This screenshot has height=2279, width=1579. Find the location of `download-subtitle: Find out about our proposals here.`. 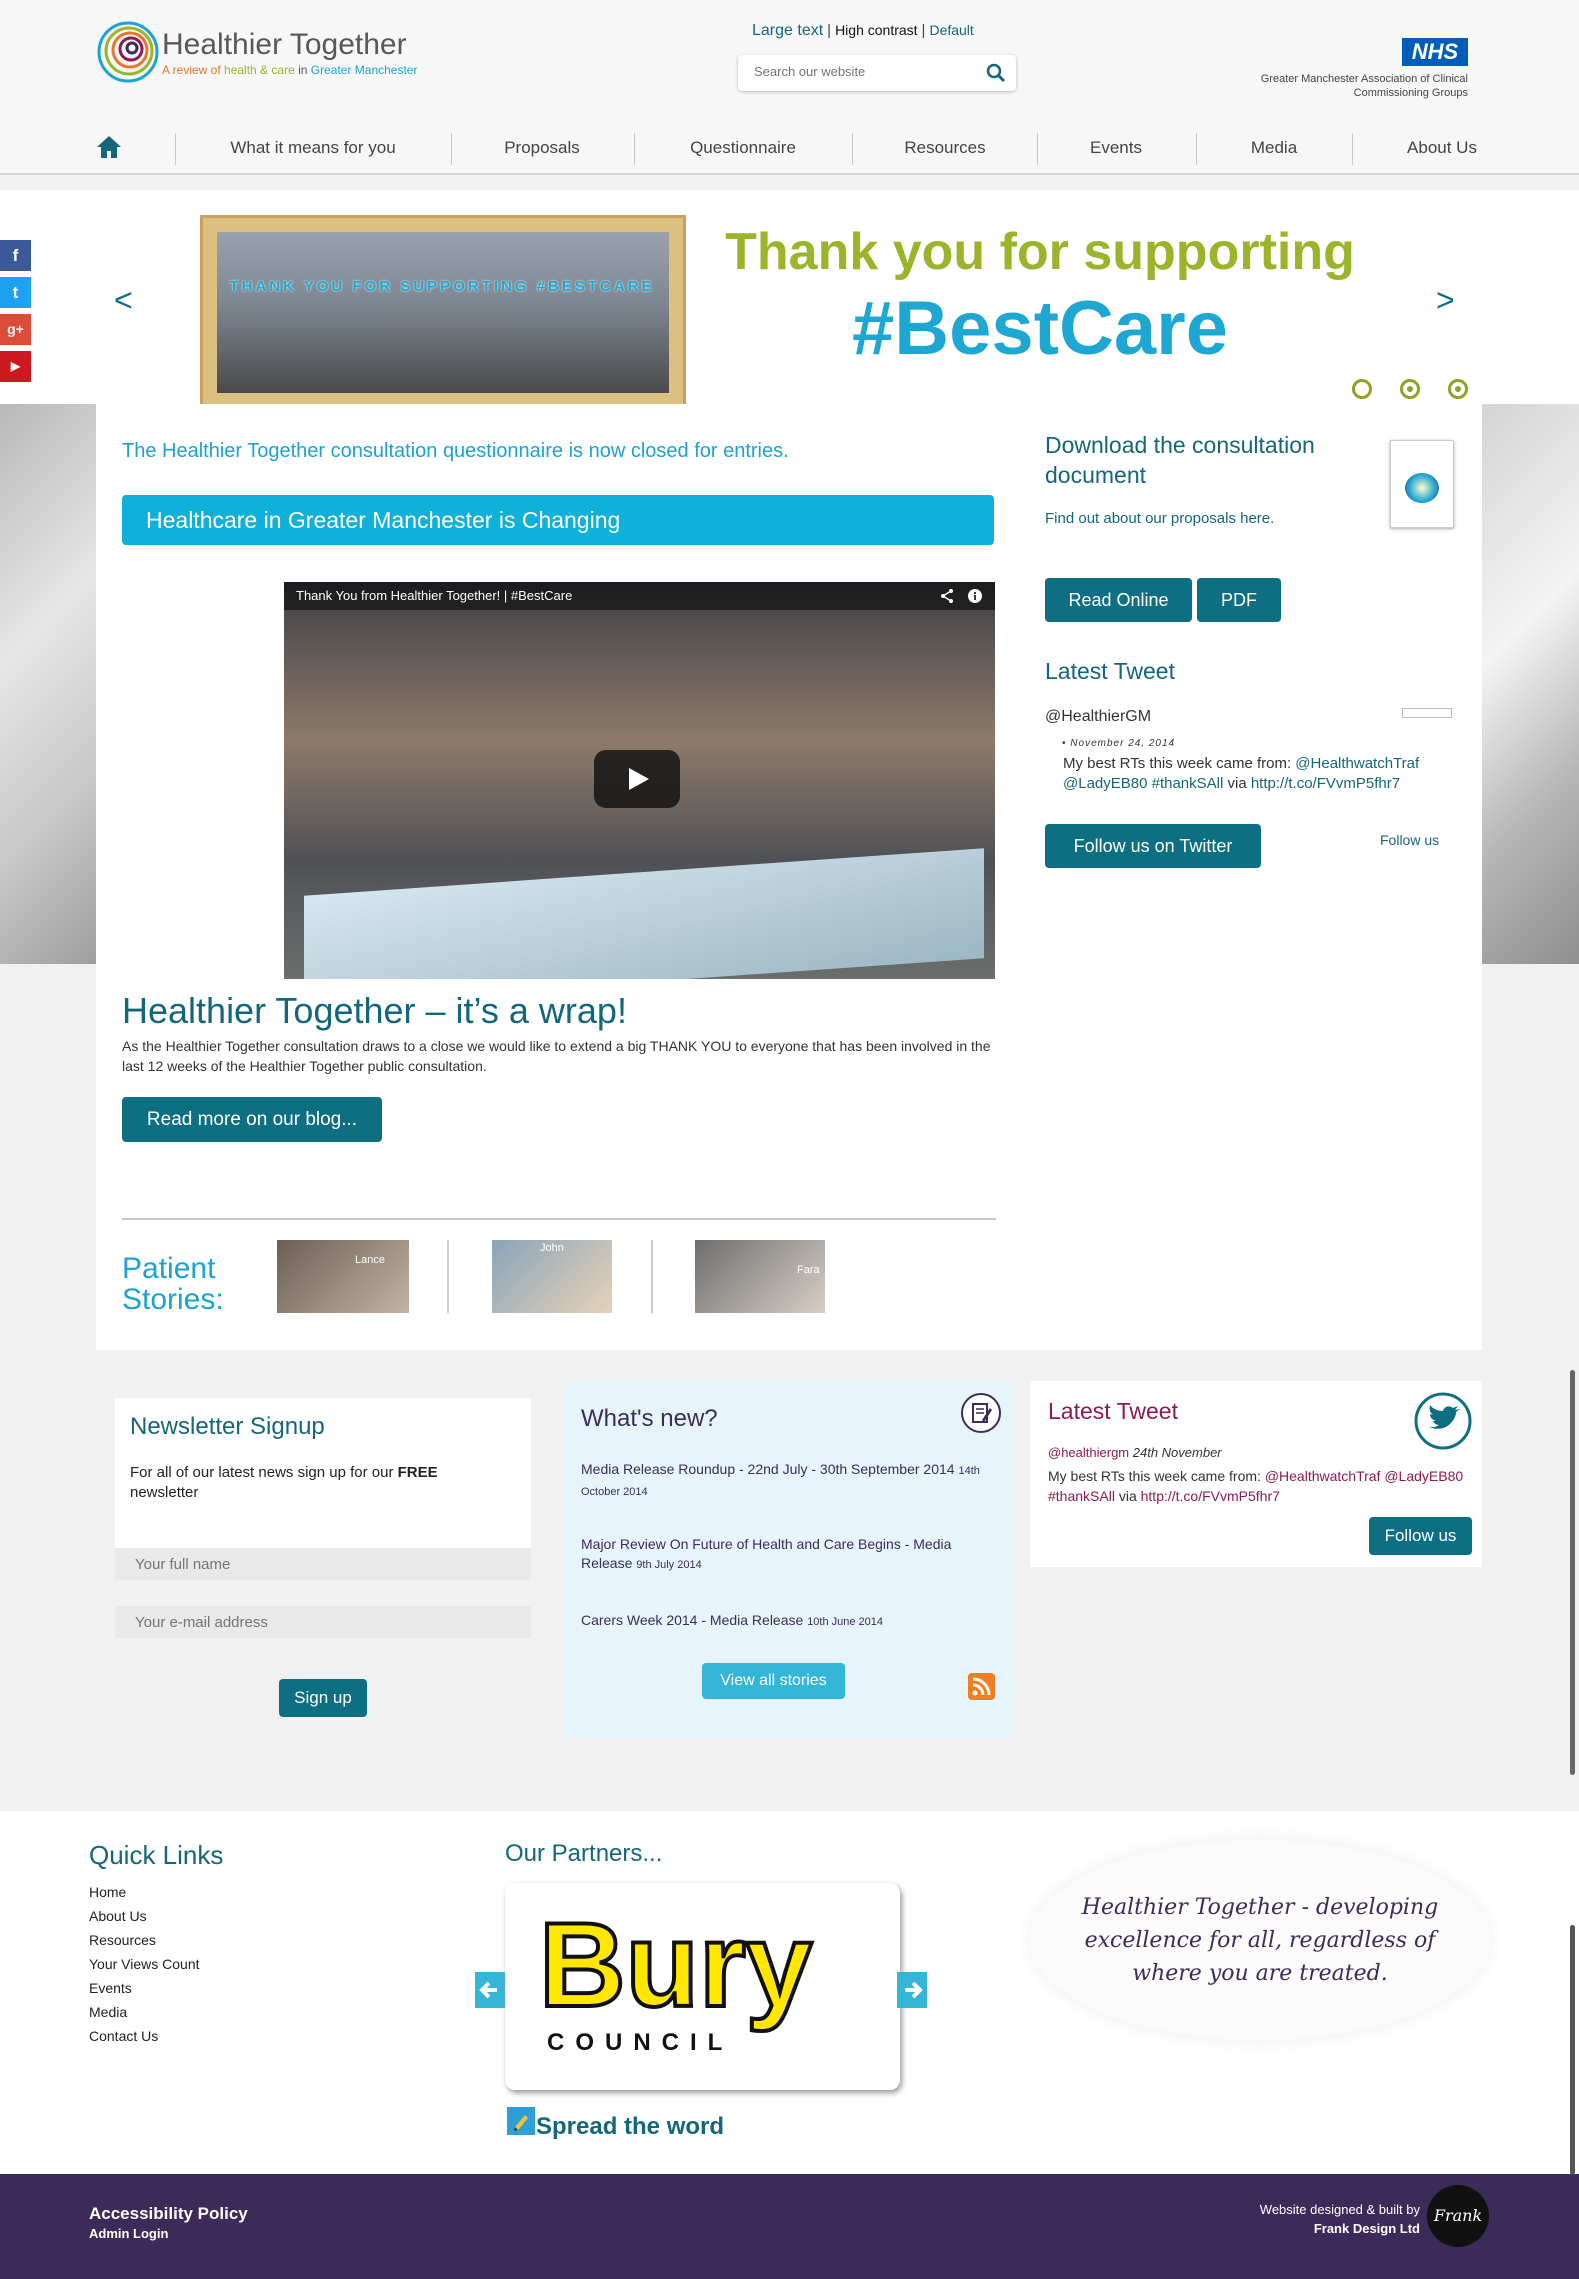

download-subtitle: Find out about our proposals here. is located at coordinates (1159, 518).